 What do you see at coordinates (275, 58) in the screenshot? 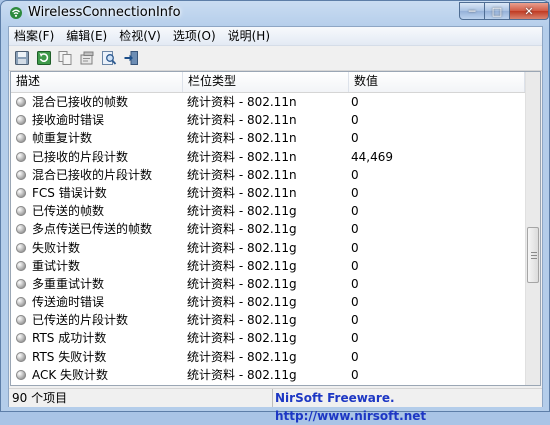
I see `toolbar` at bounding box center [275, 58].